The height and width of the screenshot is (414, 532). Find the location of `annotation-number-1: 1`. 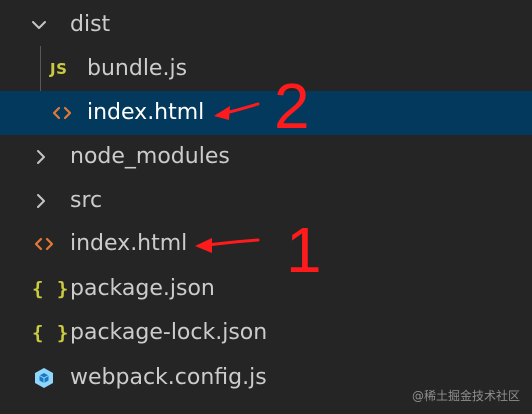

annotation-number-1: 1 is located at coordinates (304, 250).